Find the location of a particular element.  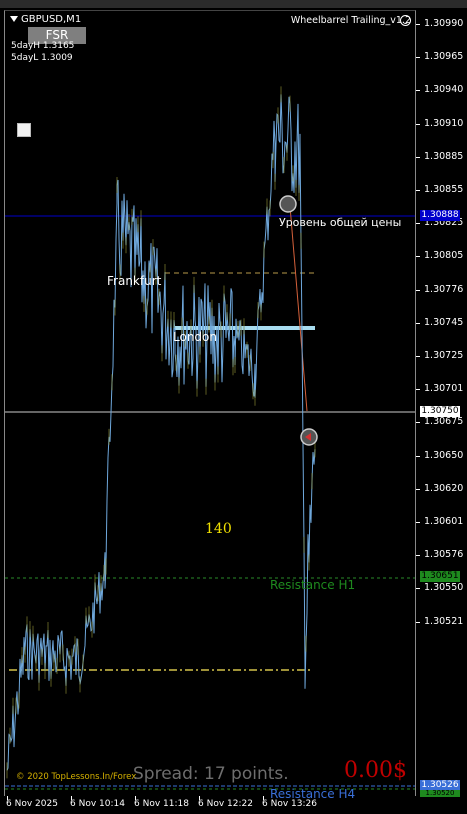

bottom-green-price: 1.30520 is located at coordinates (440, 793).